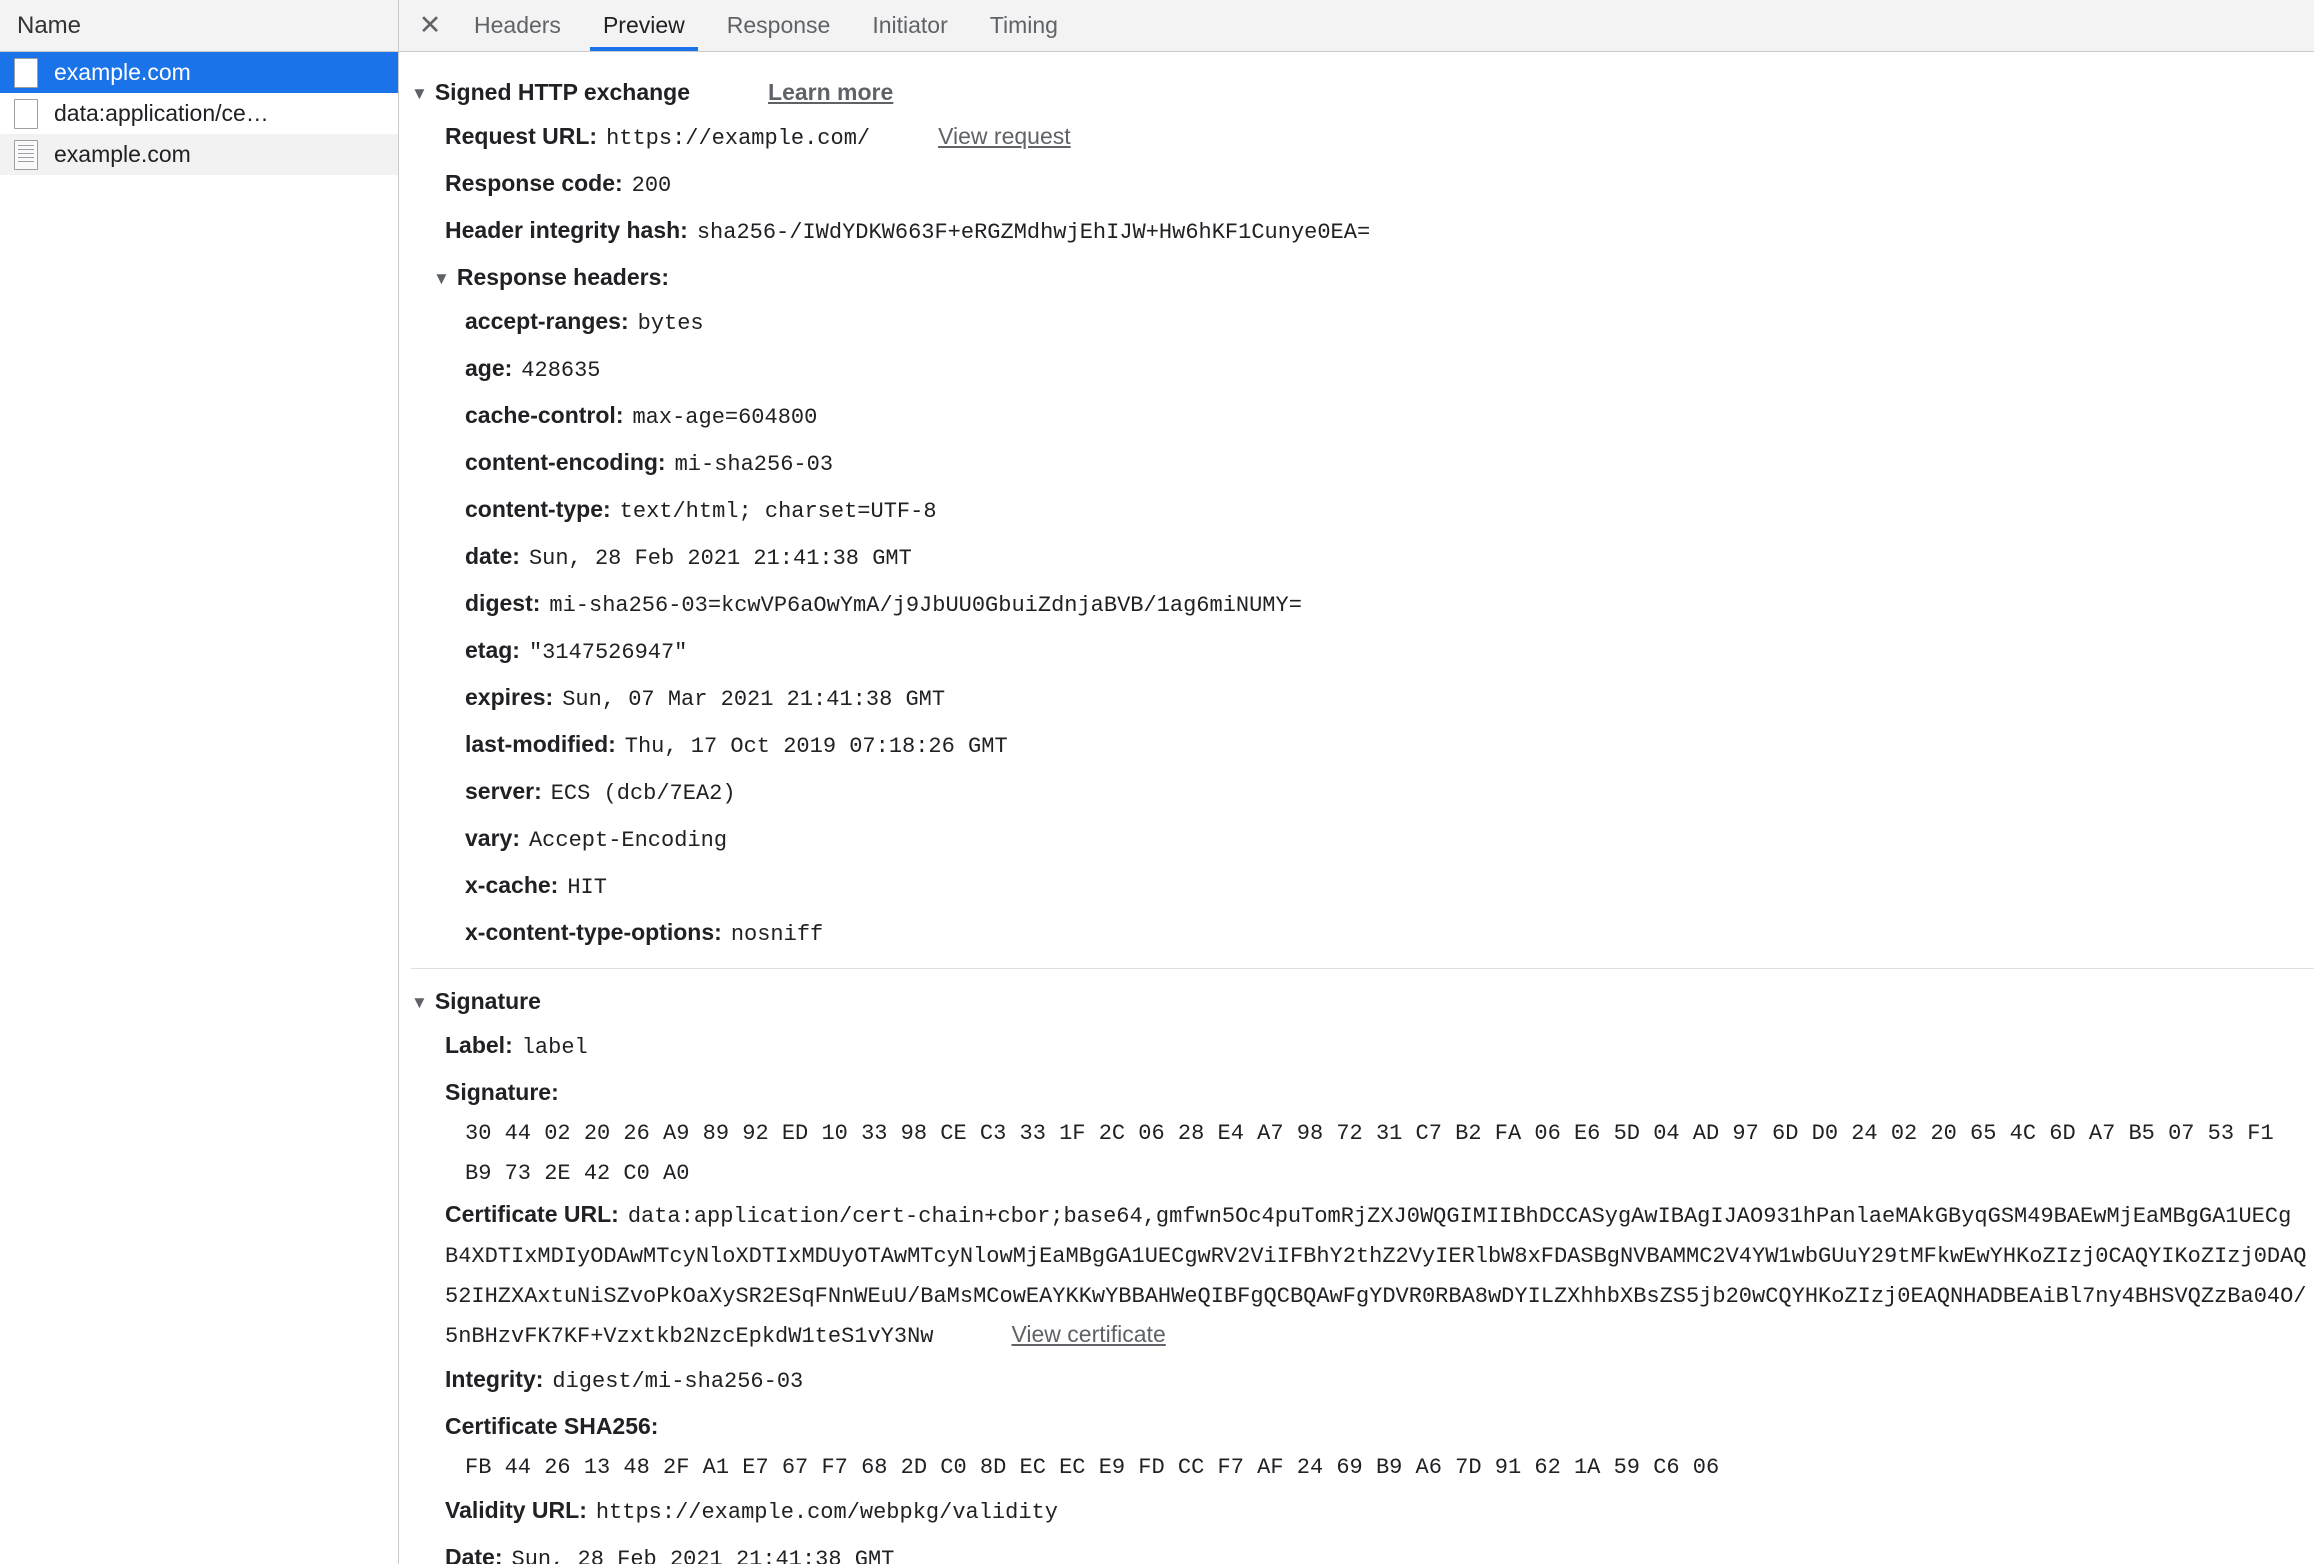 This screenshot has height=1564, width=2314. Describe the element at coordinates (1356, 322) in the screenshot. I see `header-row: accept-ranges: bytes` at that location.